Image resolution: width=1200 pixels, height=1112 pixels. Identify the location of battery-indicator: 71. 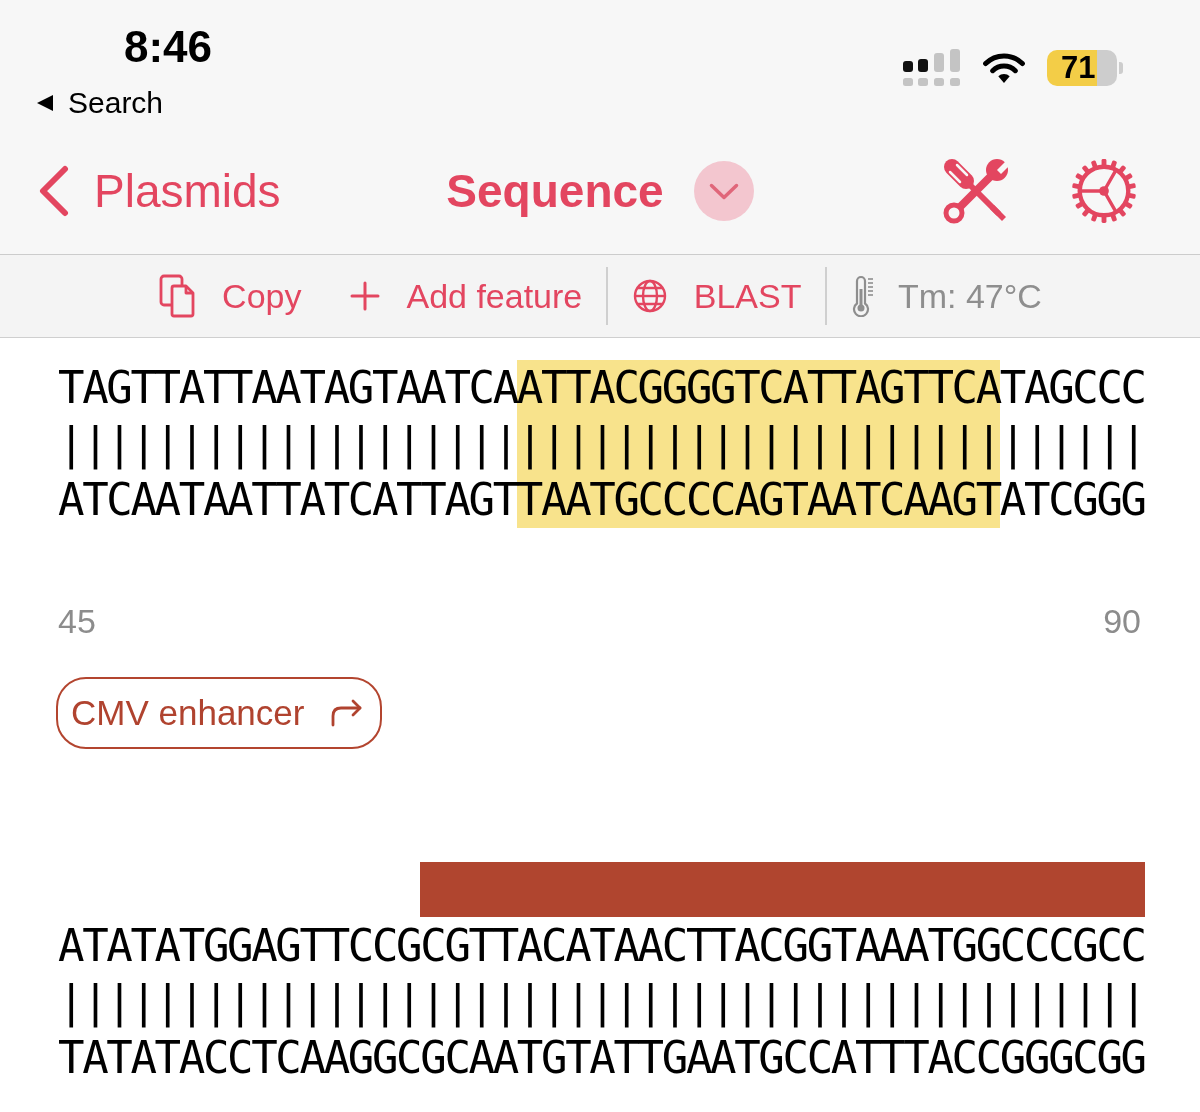
(1085, 68).